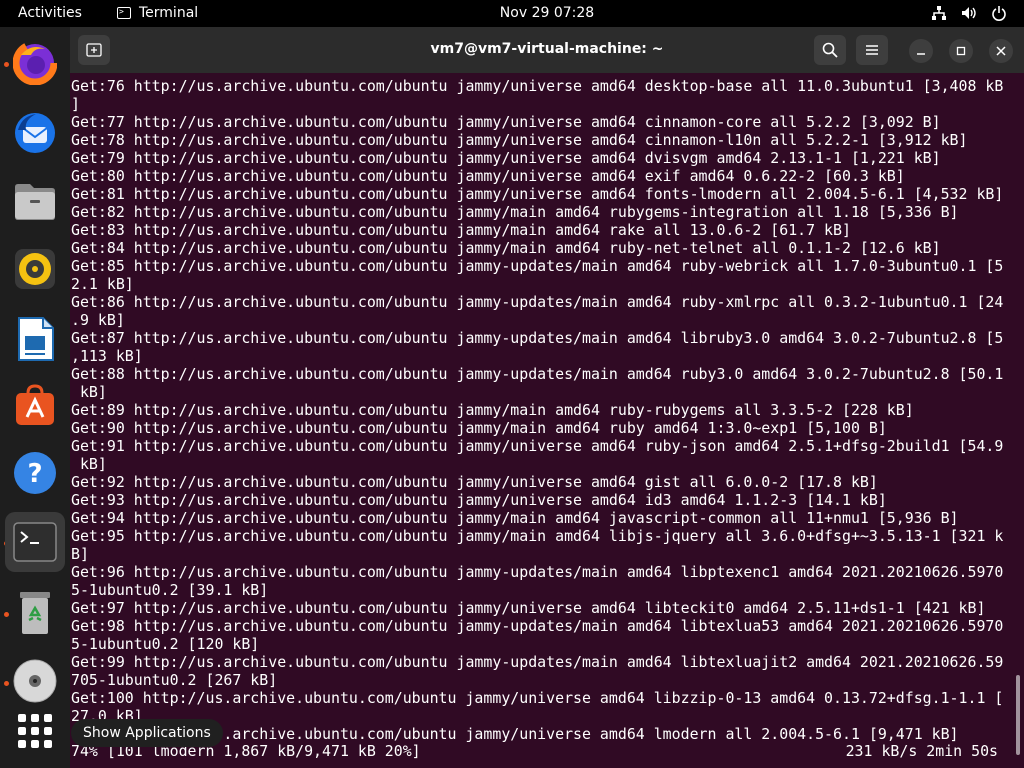  I want to click on libreoffice-writer-icon, so click(35, 339).